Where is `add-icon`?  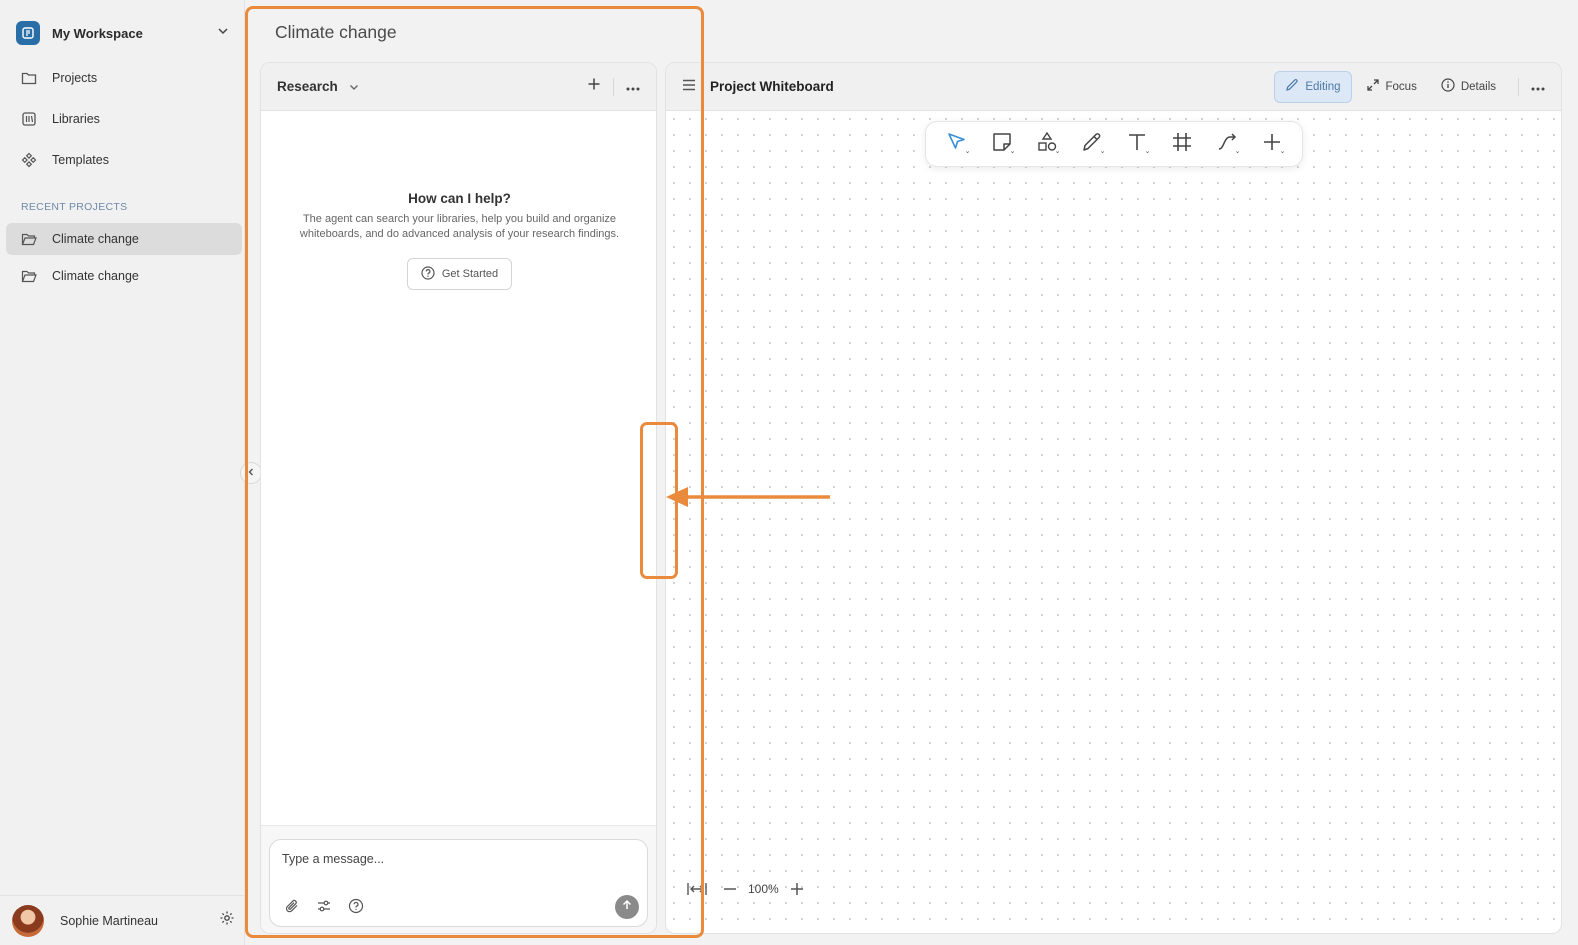 add-icon is located at coordinates (594, 86).